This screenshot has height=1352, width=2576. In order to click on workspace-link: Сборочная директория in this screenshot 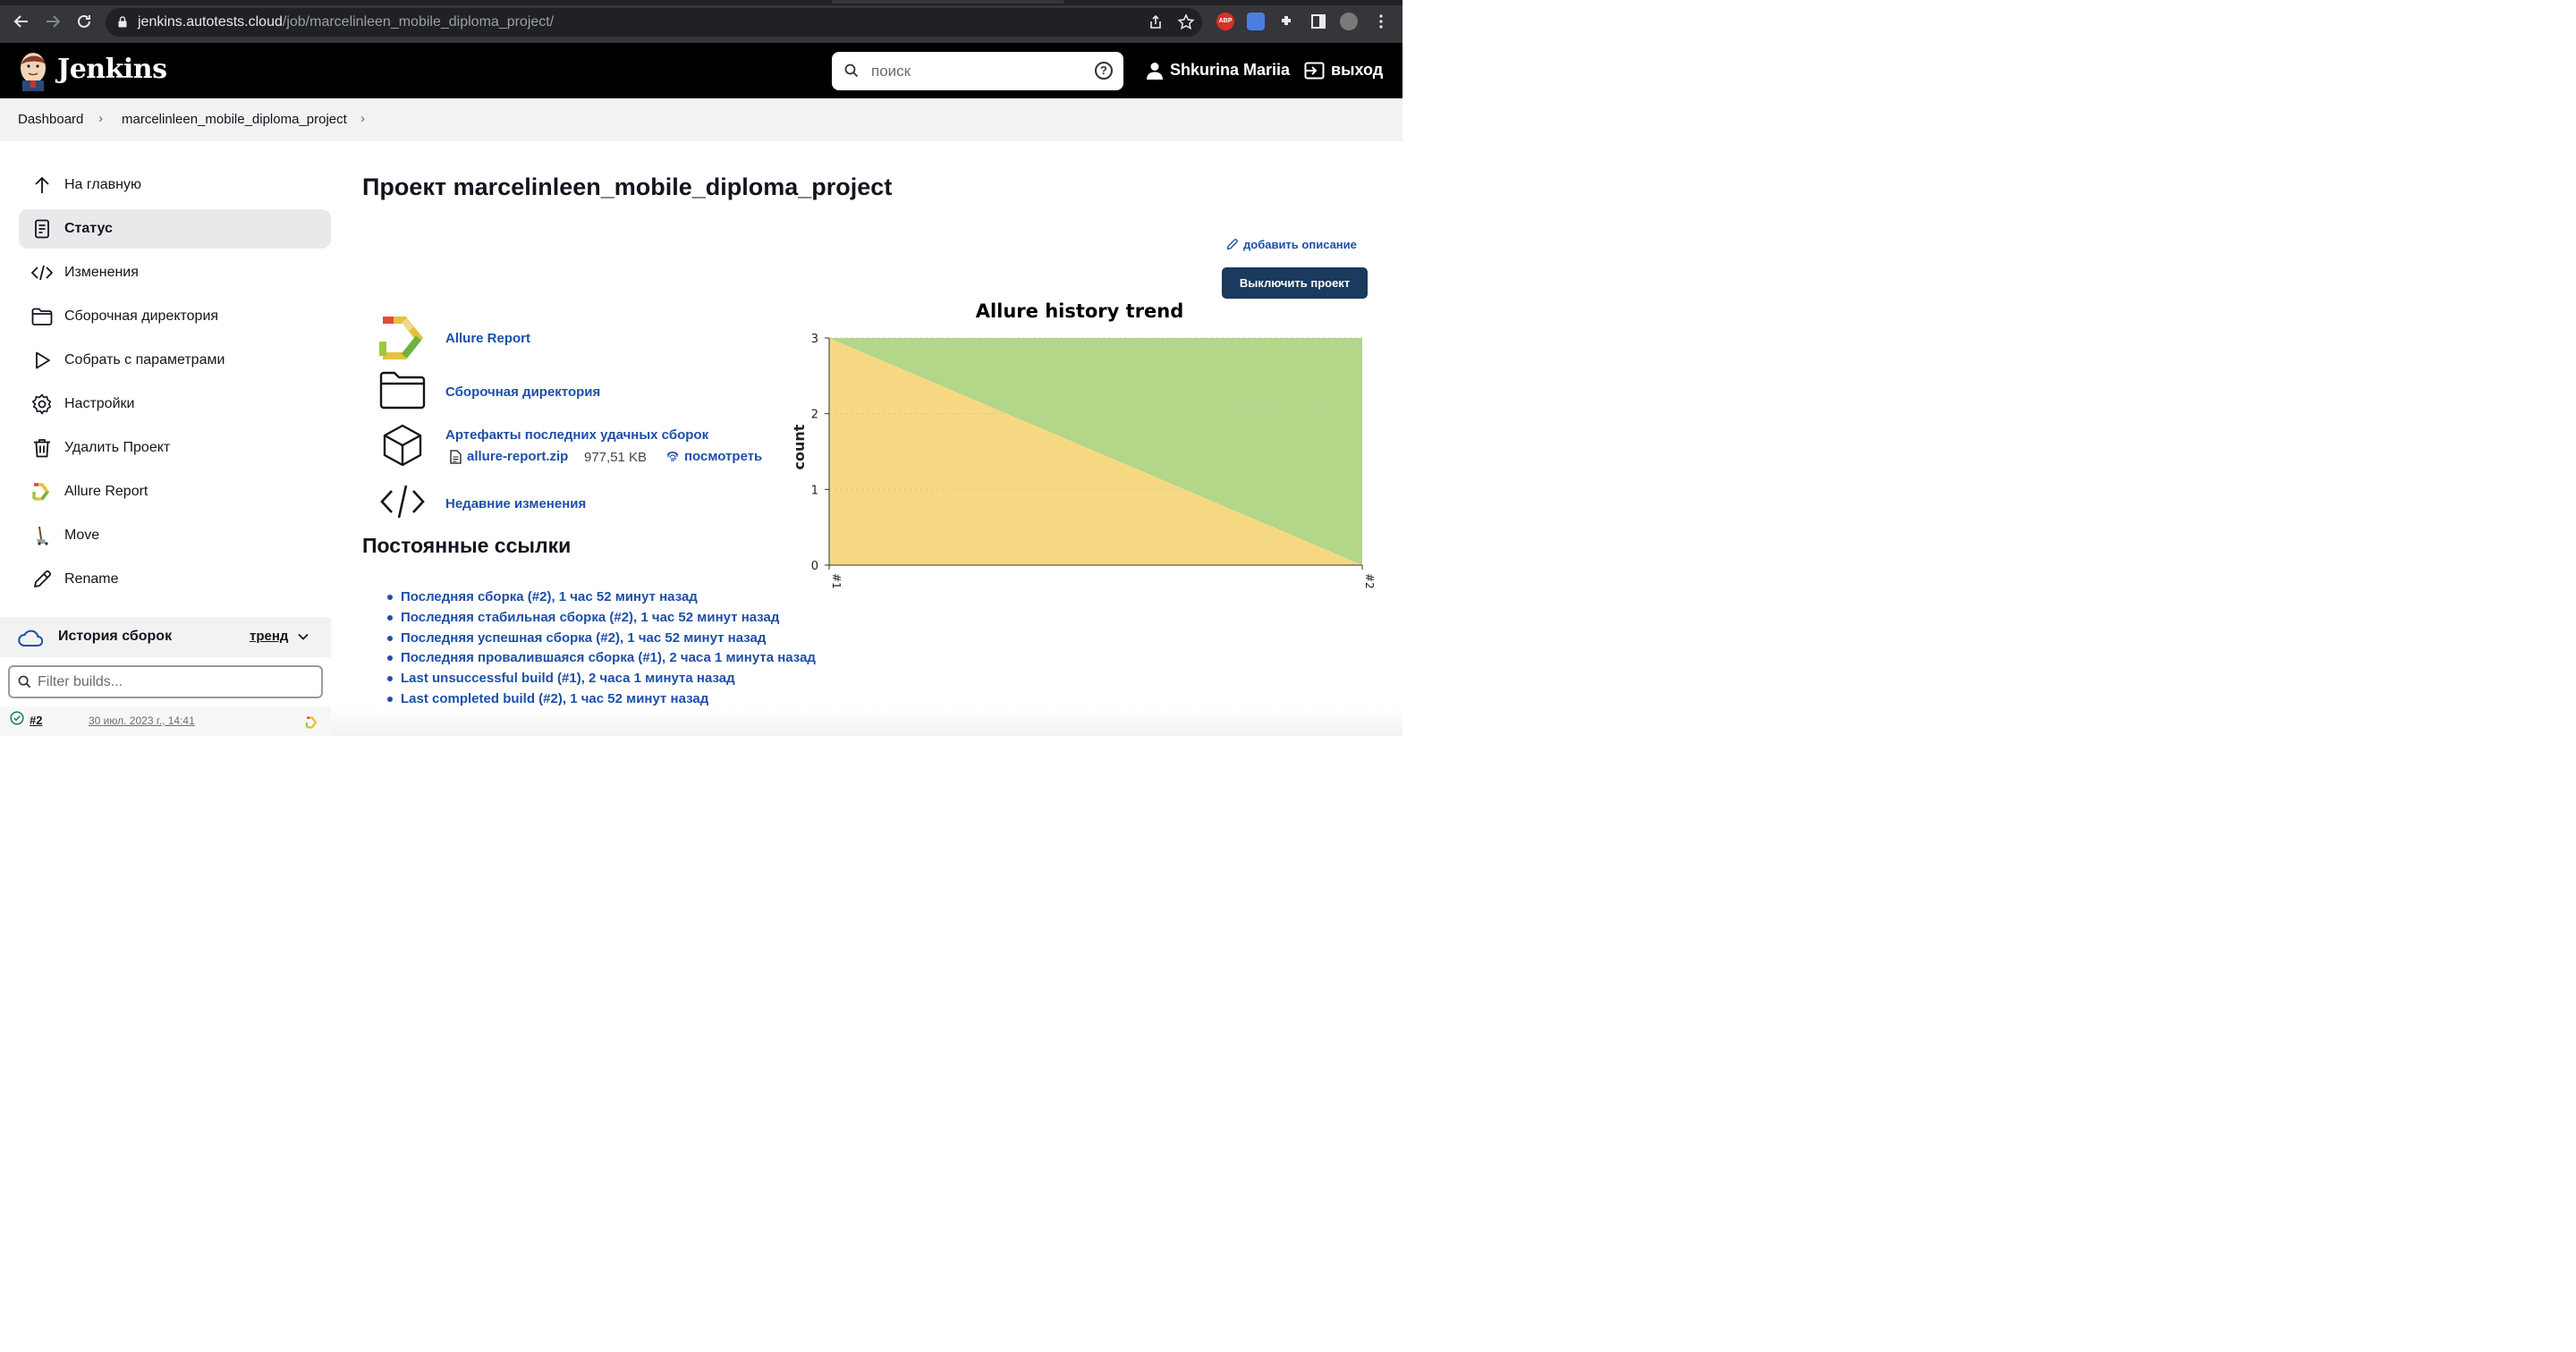, I will do `click(522, 392)`.